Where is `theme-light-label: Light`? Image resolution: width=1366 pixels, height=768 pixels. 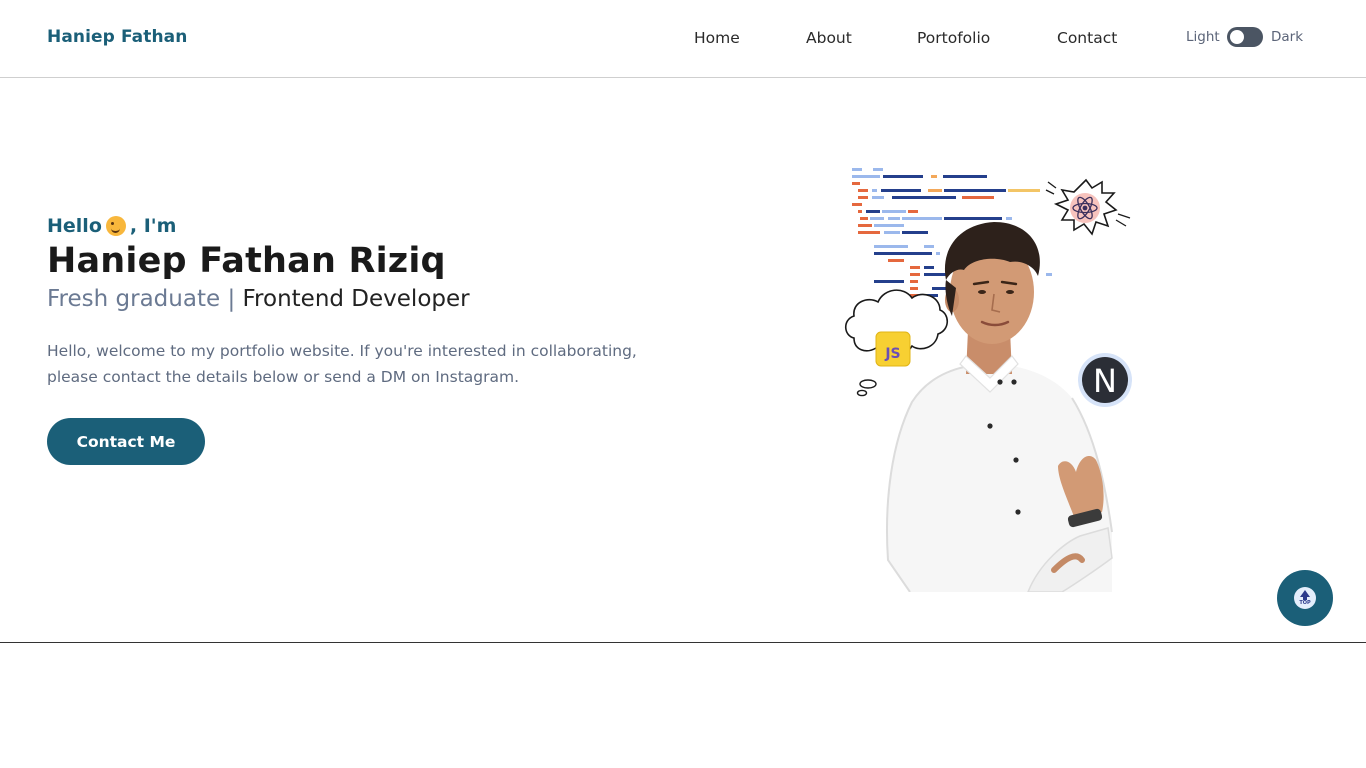 theme-light-label: Light is located at coordinates (1203, 37).